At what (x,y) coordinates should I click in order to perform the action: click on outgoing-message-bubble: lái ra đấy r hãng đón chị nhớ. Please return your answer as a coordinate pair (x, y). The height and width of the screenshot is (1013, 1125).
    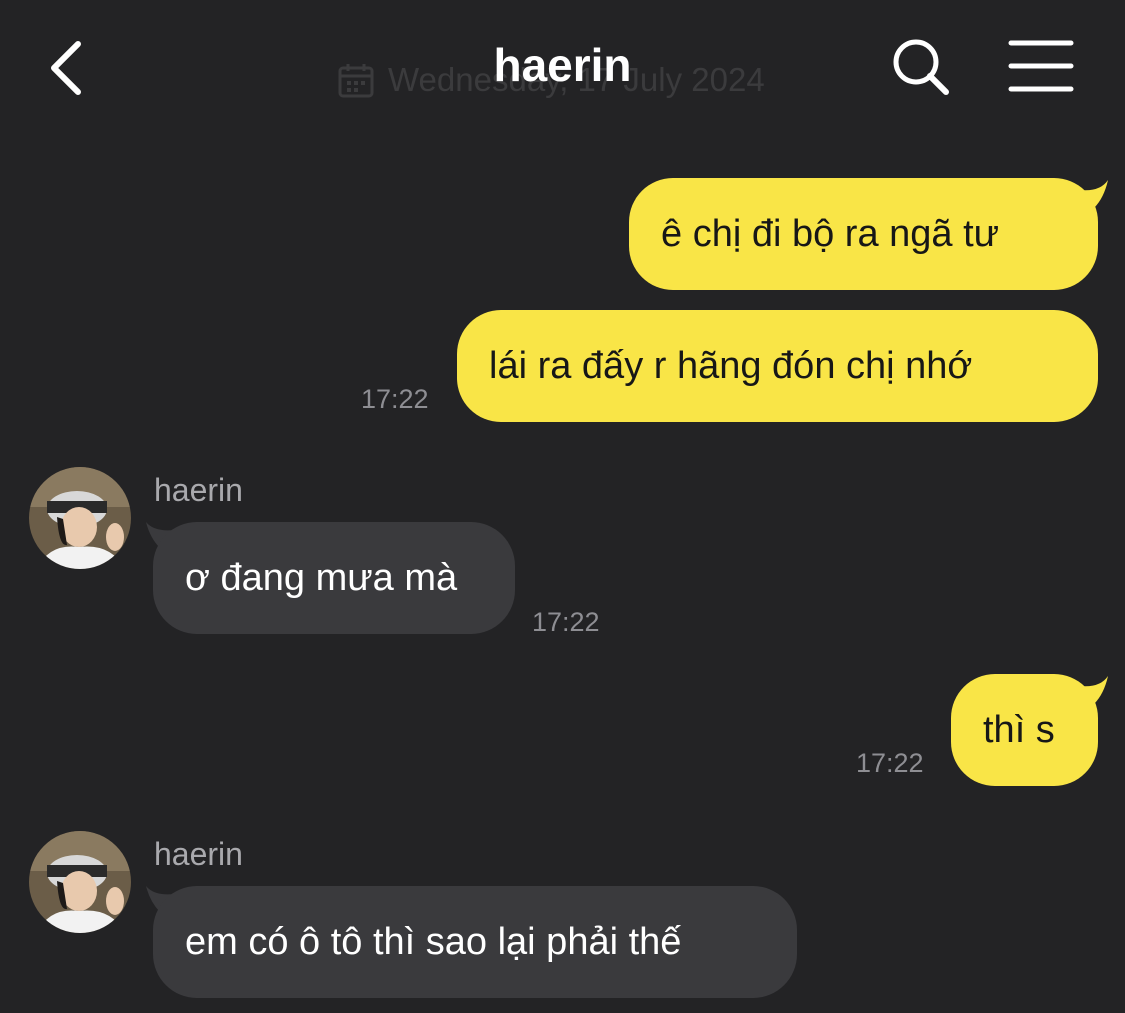
    Looking at the image, I should click on (777, 366).